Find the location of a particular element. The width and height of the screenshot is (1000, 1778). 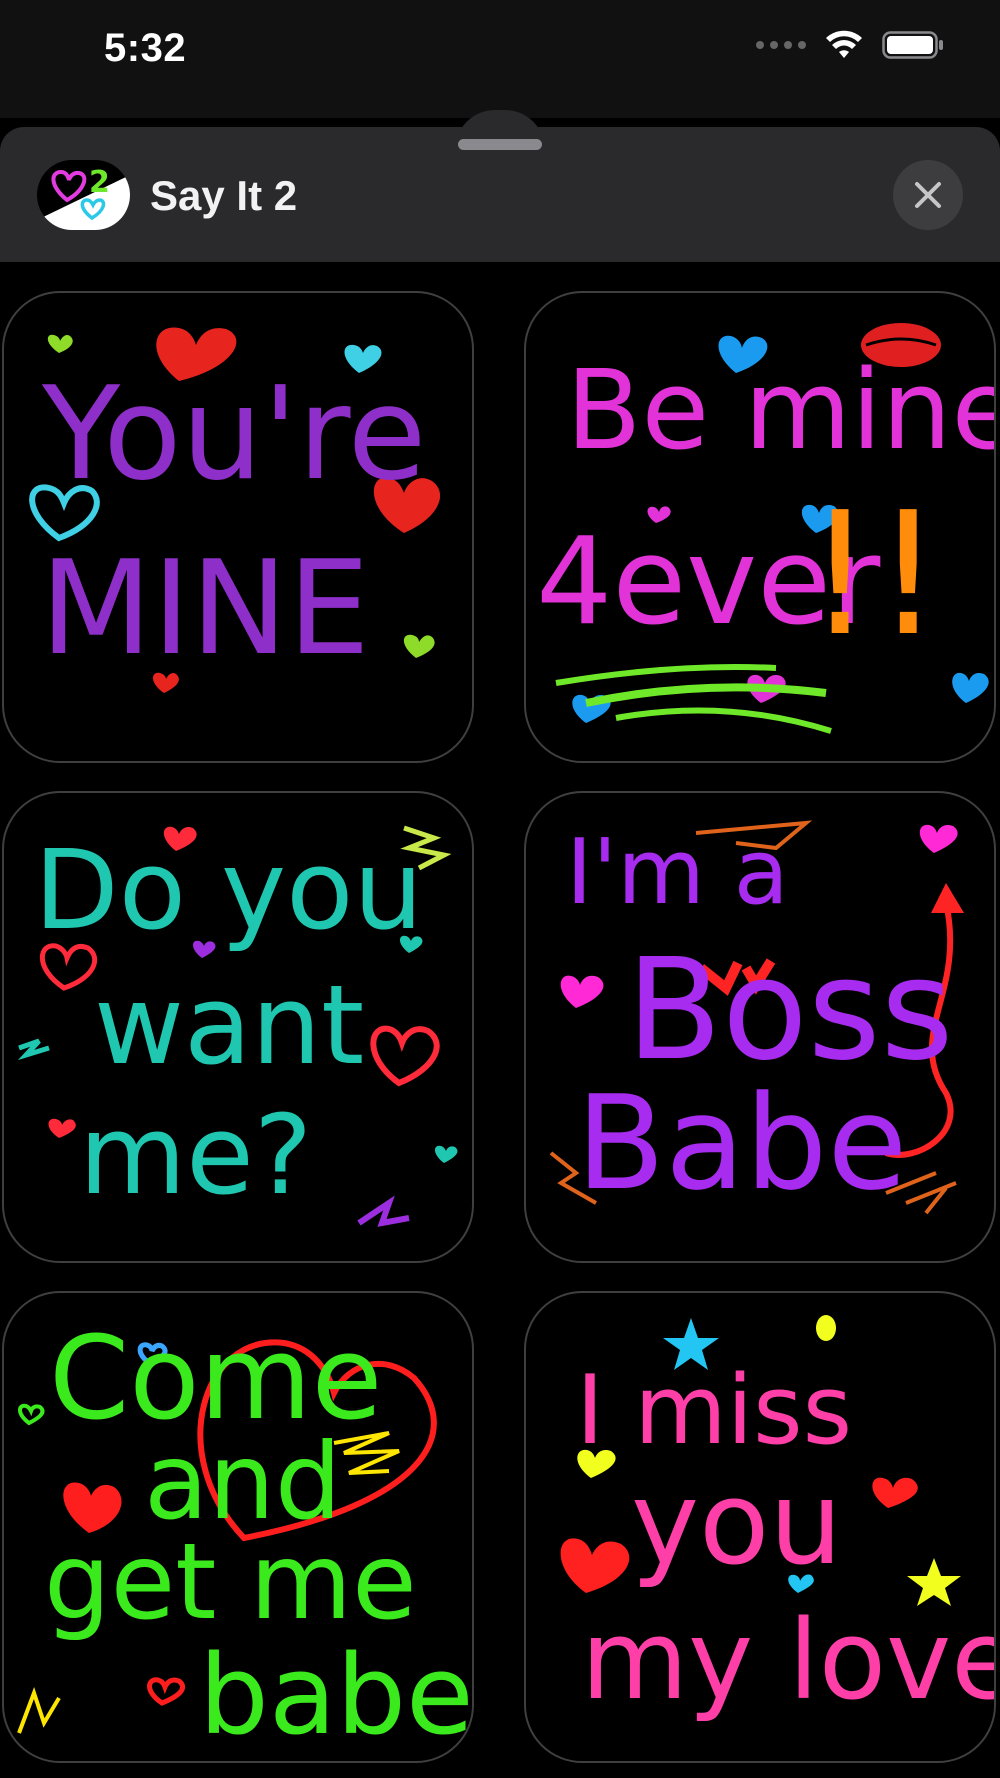

sticker-6-line-1: I miss is located at coordinates (714, 1411).